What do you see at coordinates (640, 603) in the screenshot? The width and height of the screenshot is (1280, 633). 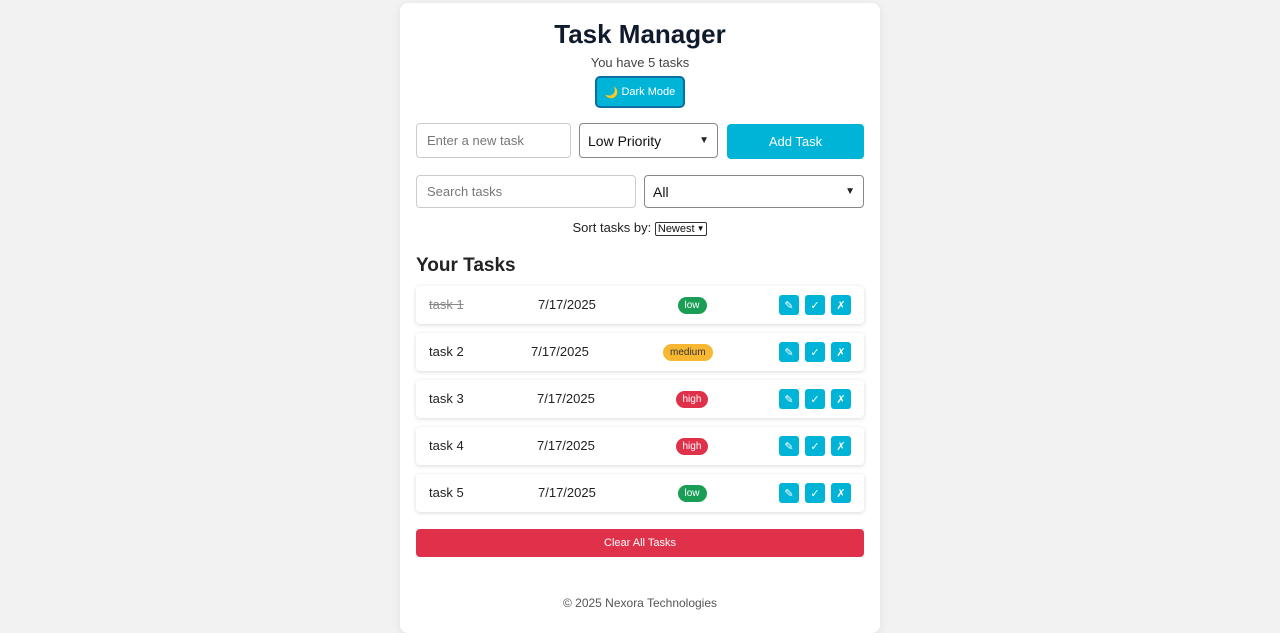 I see `footer: © 2025 Nexora Technologies` at bounding box center [640, 603].